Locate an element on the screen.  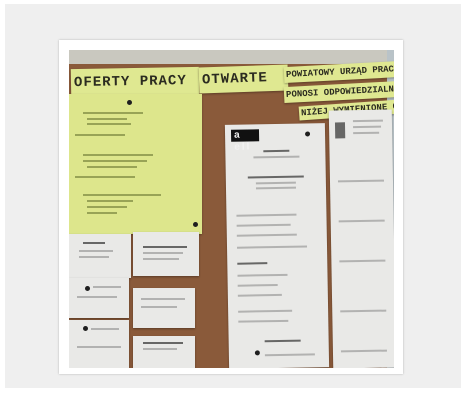
logo-text: a ell is located at coordinates (242, 141).